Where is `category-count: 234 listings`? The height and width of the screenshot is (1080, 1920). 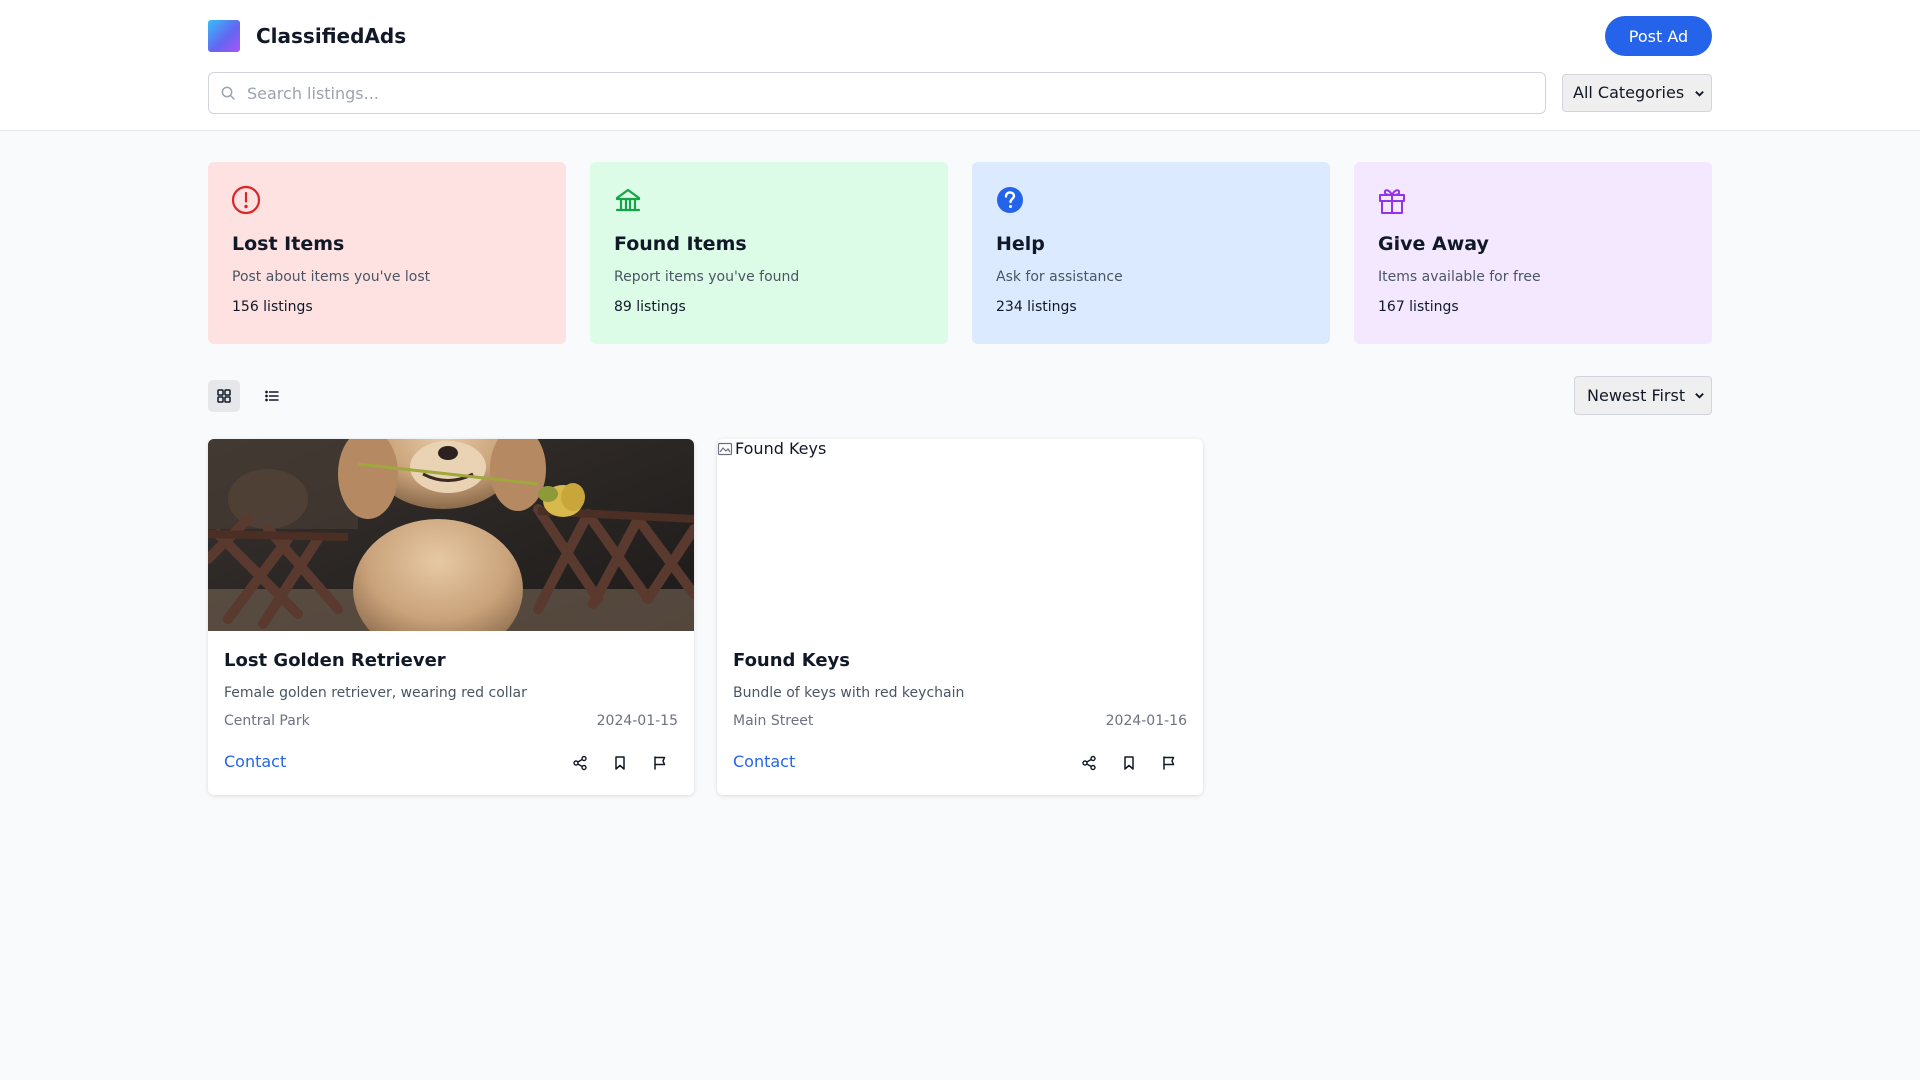
category-count: 234 listings is located at coordinates (1036, 307).